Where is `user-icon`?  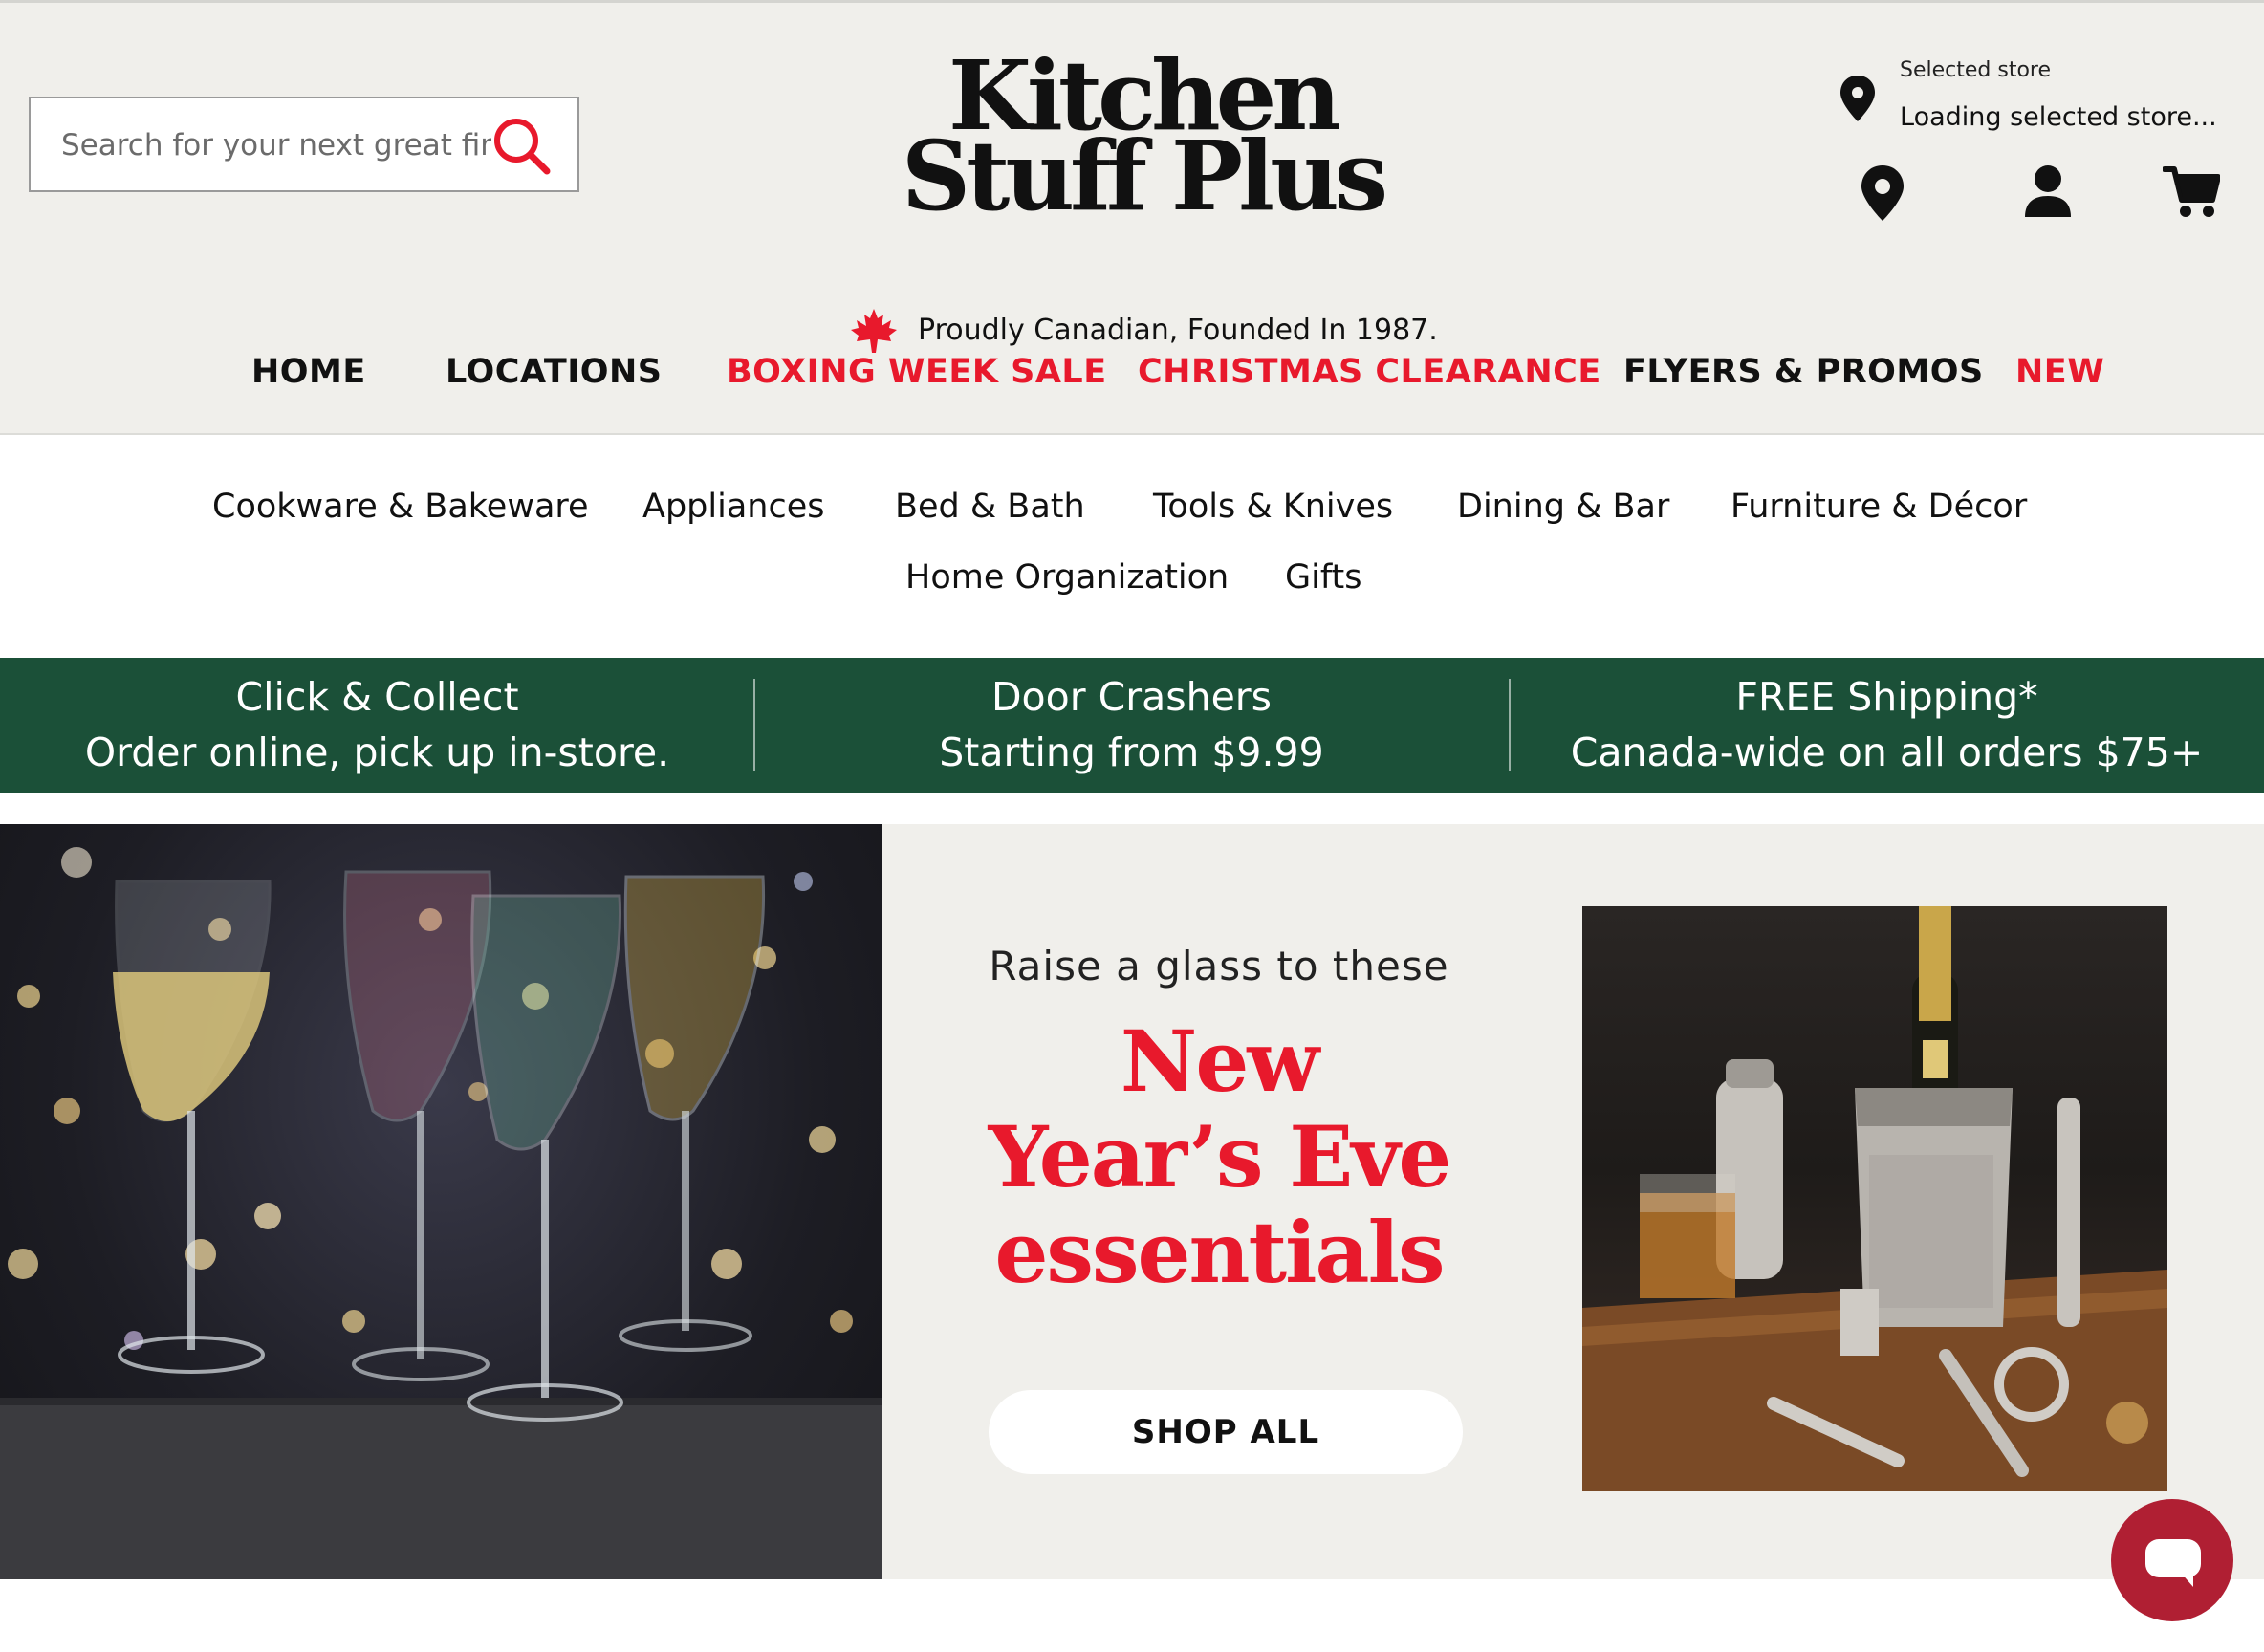
user-icon is located at coordinates (2052, 193).